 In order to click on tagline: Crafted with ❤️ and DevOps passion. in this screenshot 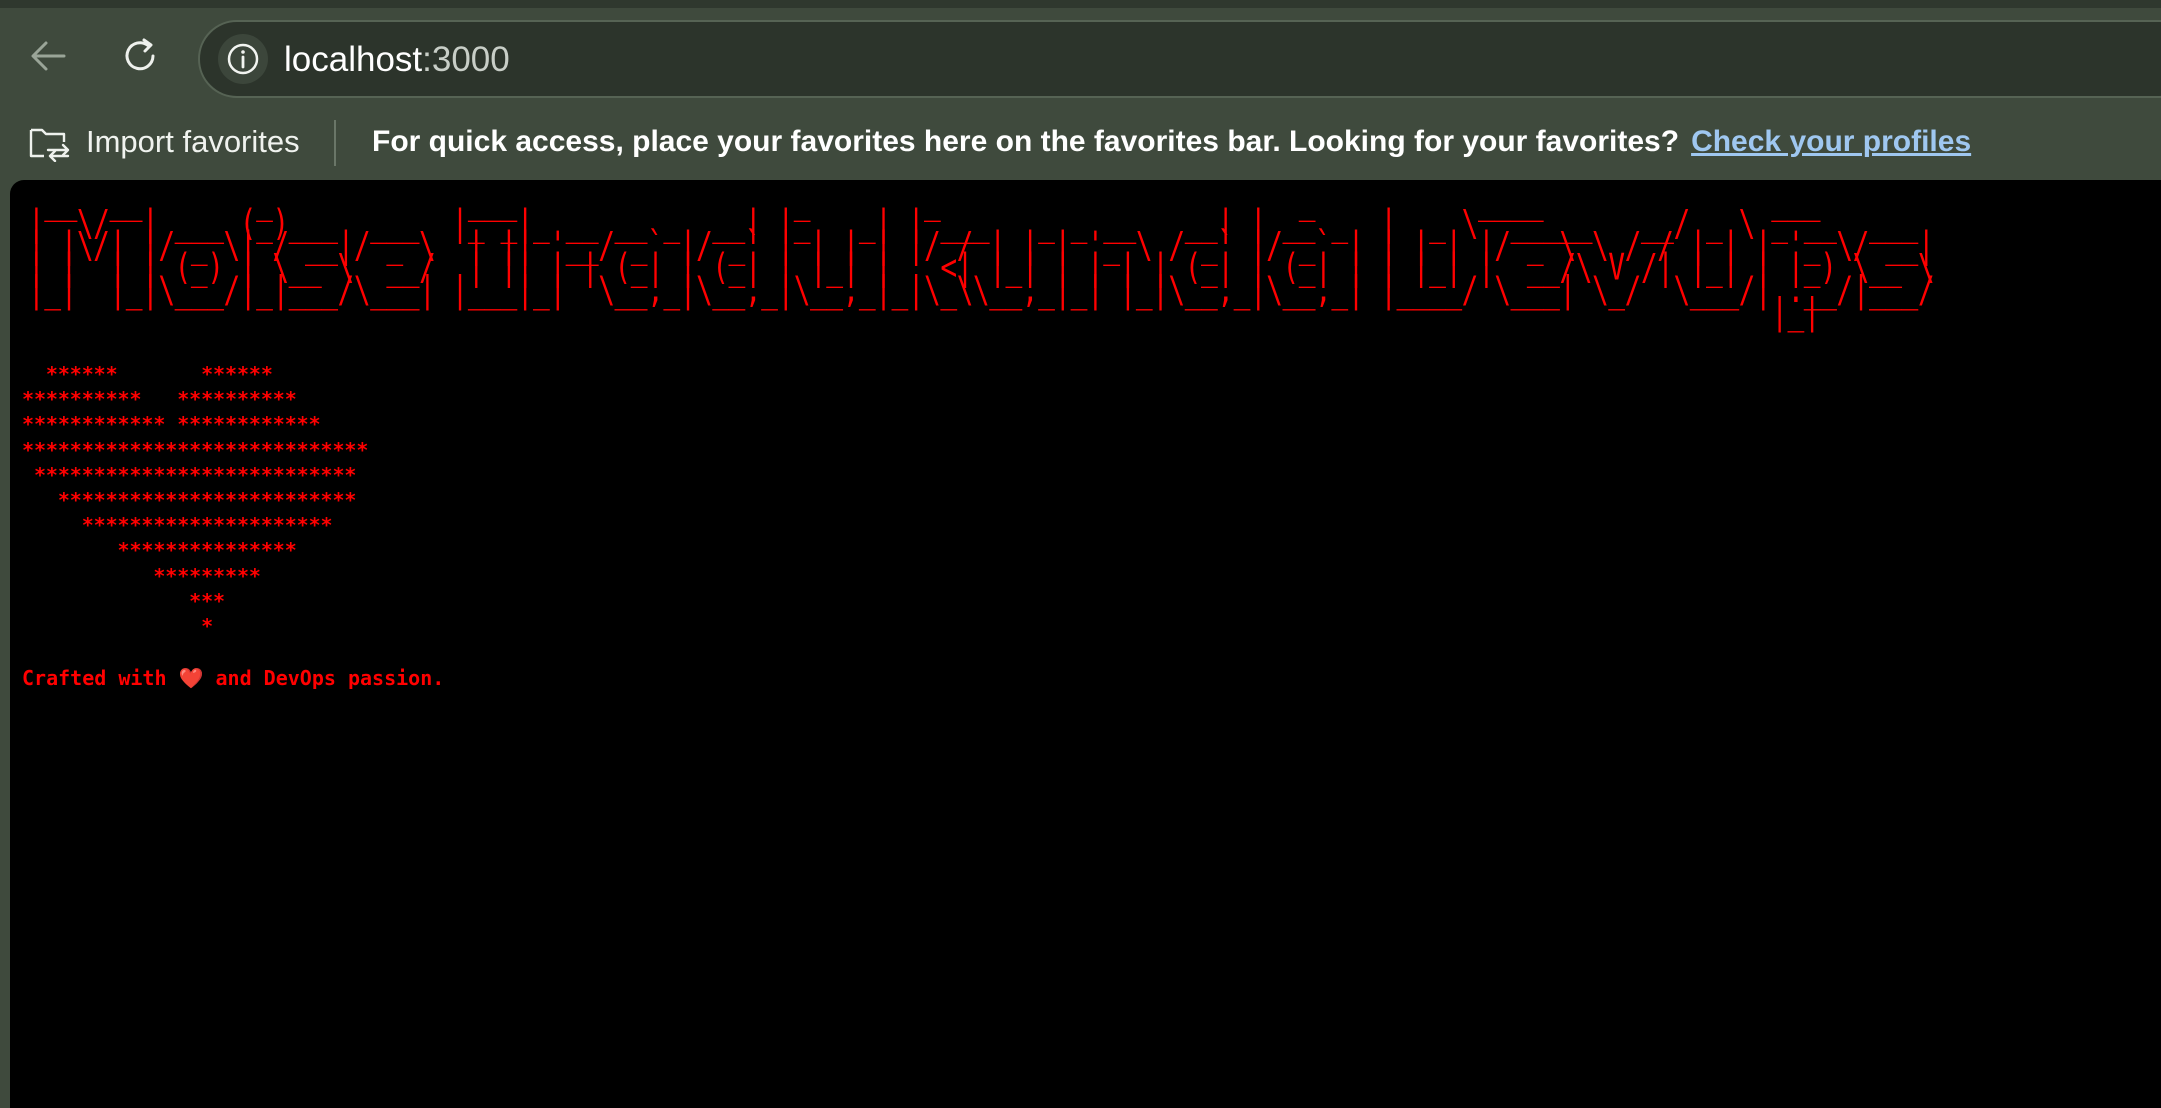, I will do `click(233, 678)`.